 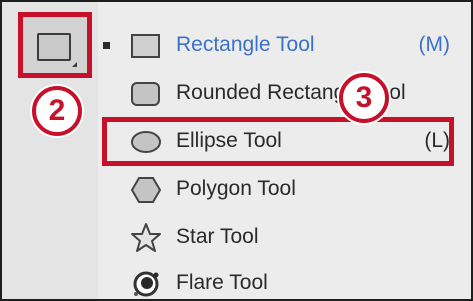 What do you see at coordinates (289, 93) in the screenshot?
I see `menu-item-rounded-rectangle-tool: Rounded Rectangle Tool` at bounding box center [289, 93].